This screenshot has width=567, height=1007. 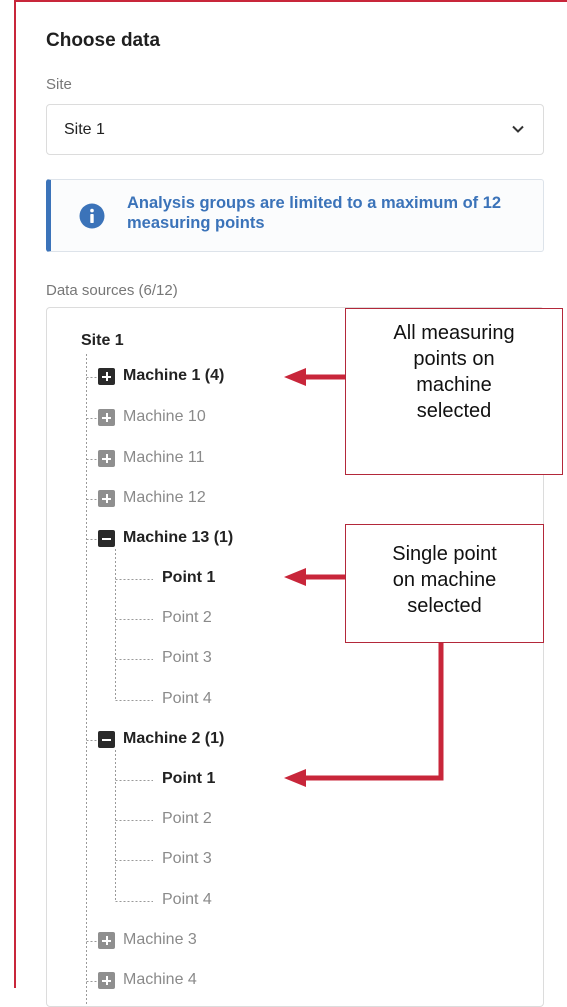 I want to click on node-label: Machine 3, so click(x=160, y=939).